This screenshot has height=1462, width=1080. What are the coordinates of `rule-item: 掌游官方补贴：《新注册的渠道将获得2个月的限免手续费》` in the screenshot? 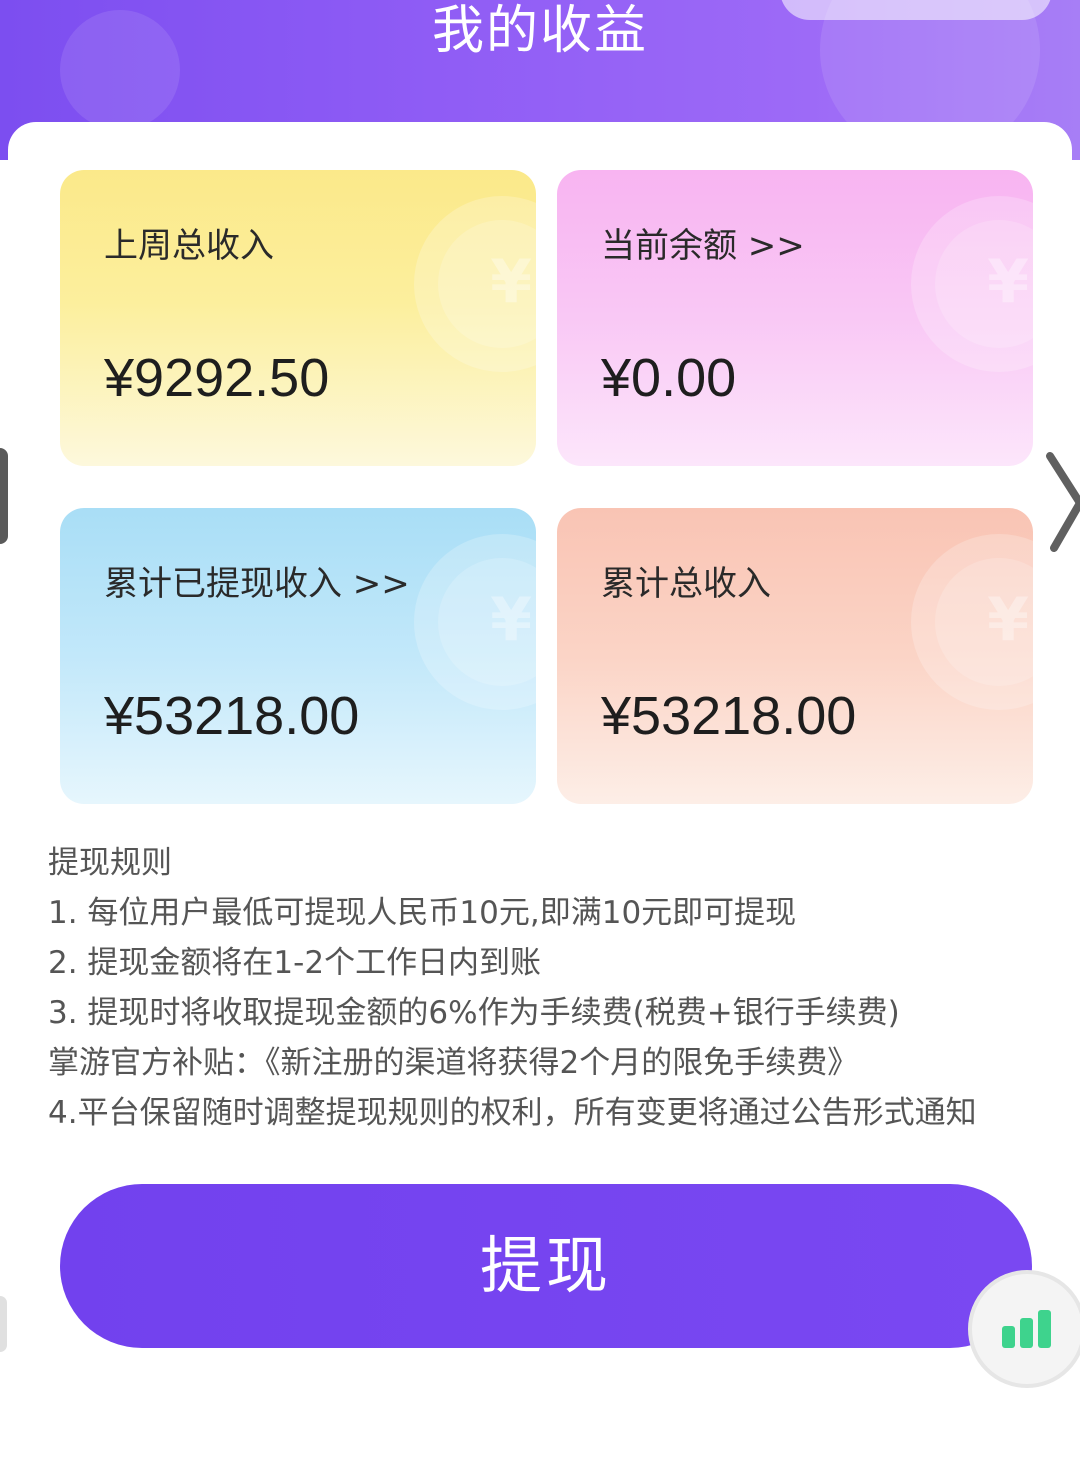 It's located at (453, 1063).